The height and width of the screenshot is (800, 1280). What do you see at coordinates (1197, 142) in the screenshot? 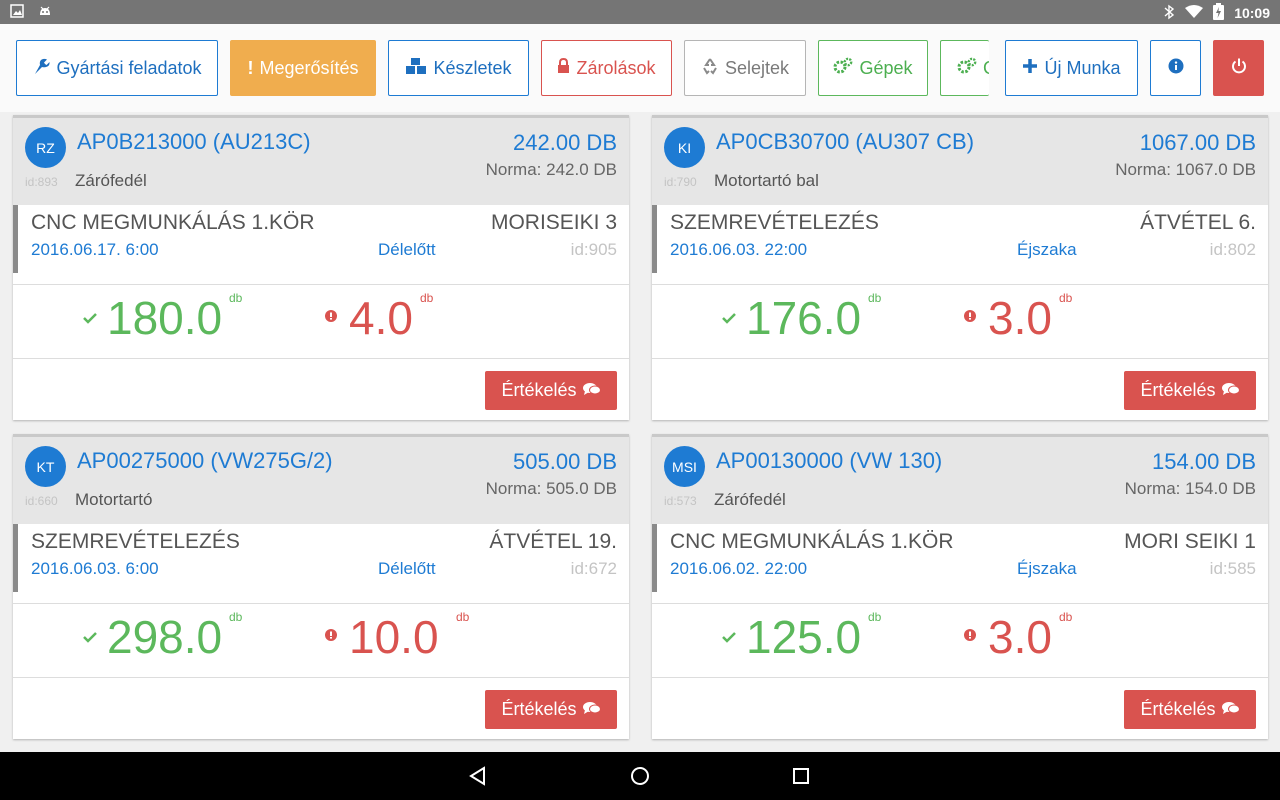
I see `total-quantity: 1067.00 DB` at bounding box center [1197, 142].